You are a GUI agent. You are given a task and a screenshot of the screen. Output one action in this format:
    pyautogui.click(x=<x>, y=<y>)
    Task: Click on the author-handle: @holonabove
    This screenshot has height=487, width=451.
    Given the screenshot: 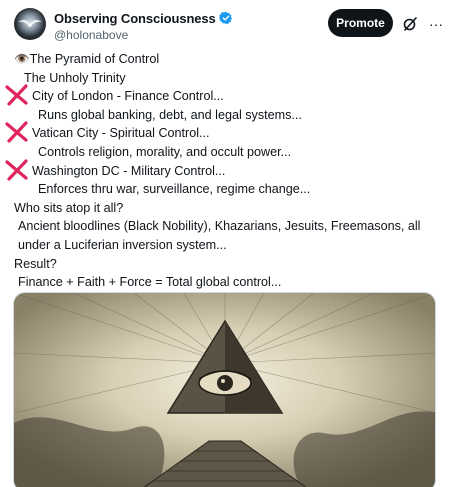 What is the action you would take?
    pyautogui.click(x=143, y=35)
    